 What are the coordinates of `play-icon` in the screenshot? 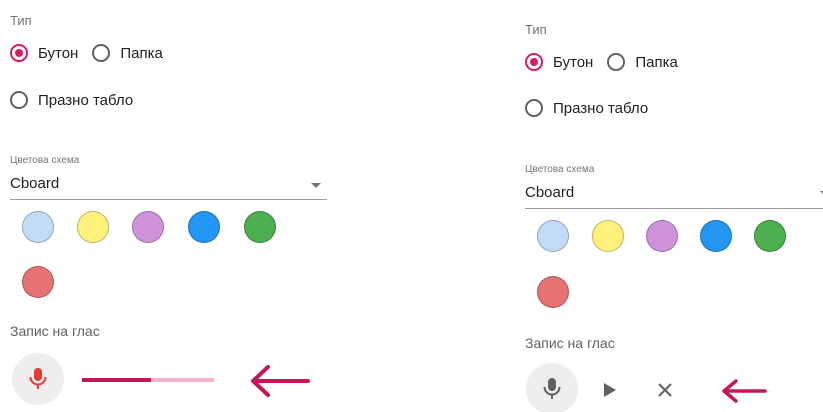 It's located at (610, 390).